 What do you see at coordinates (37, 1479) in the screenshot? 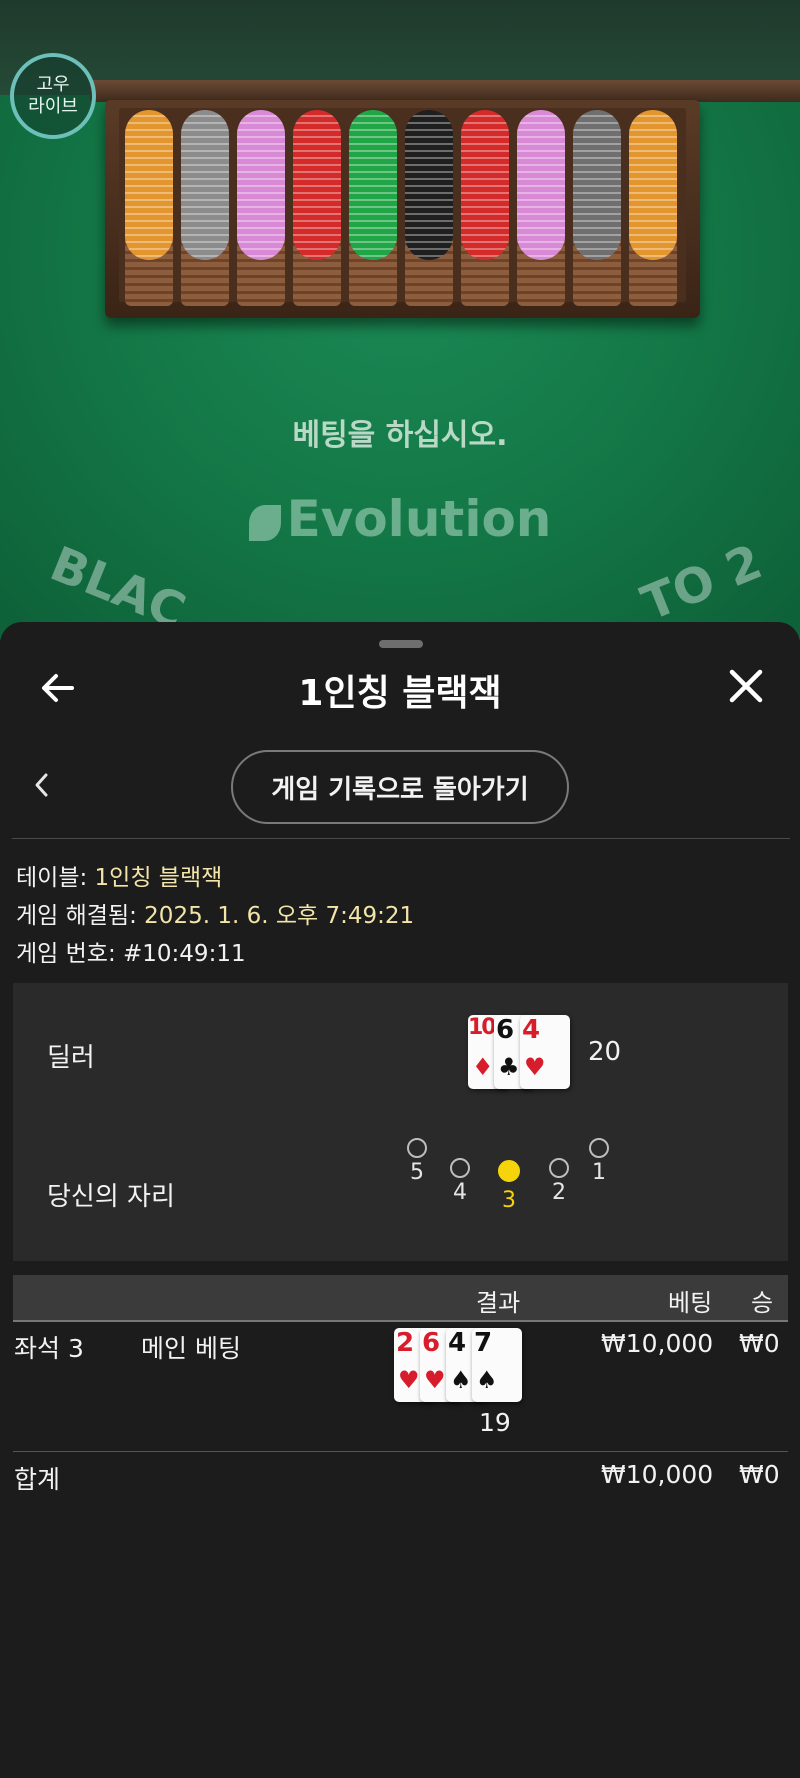
I see `total-label: 합계` at bounding box center [37, 1479].